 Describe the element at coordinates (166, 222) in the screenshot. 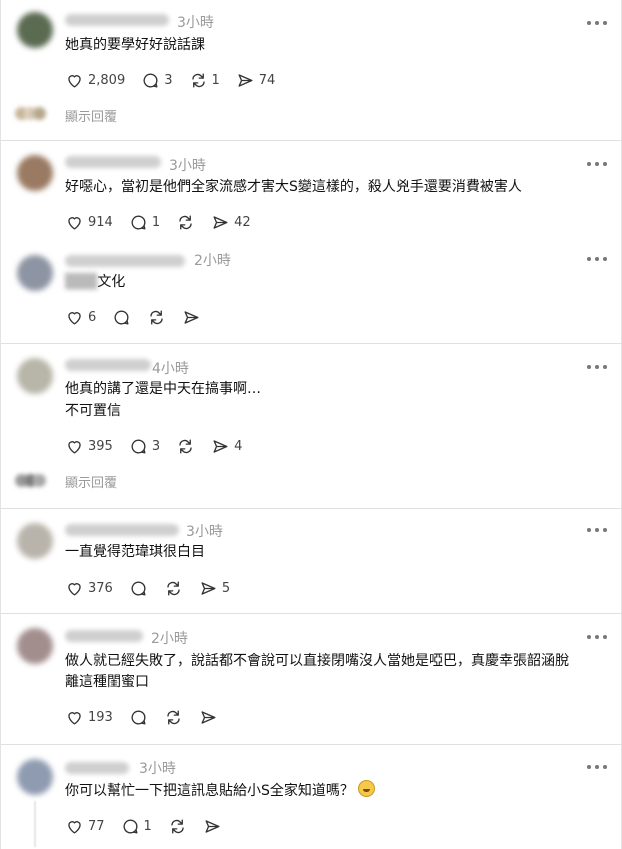

I see `action-bar: 914 1 42` at that location.